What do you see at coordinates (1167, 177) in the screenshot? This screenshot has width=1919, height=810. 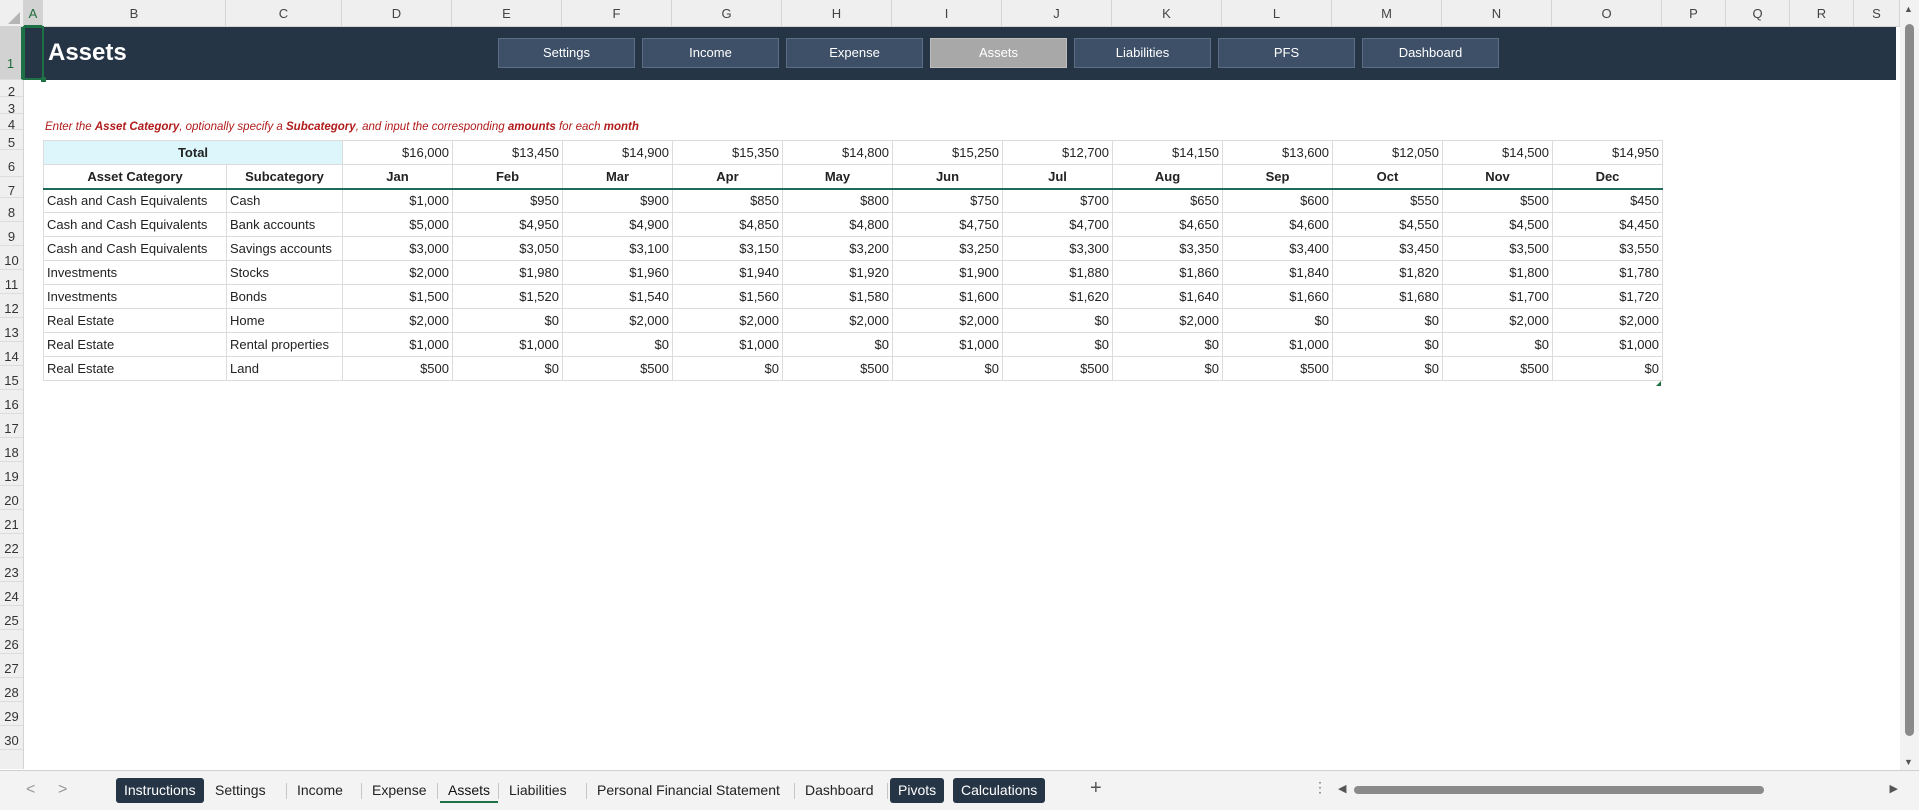 I see `column-heading: Aug` at bounding box center [1167, 177].